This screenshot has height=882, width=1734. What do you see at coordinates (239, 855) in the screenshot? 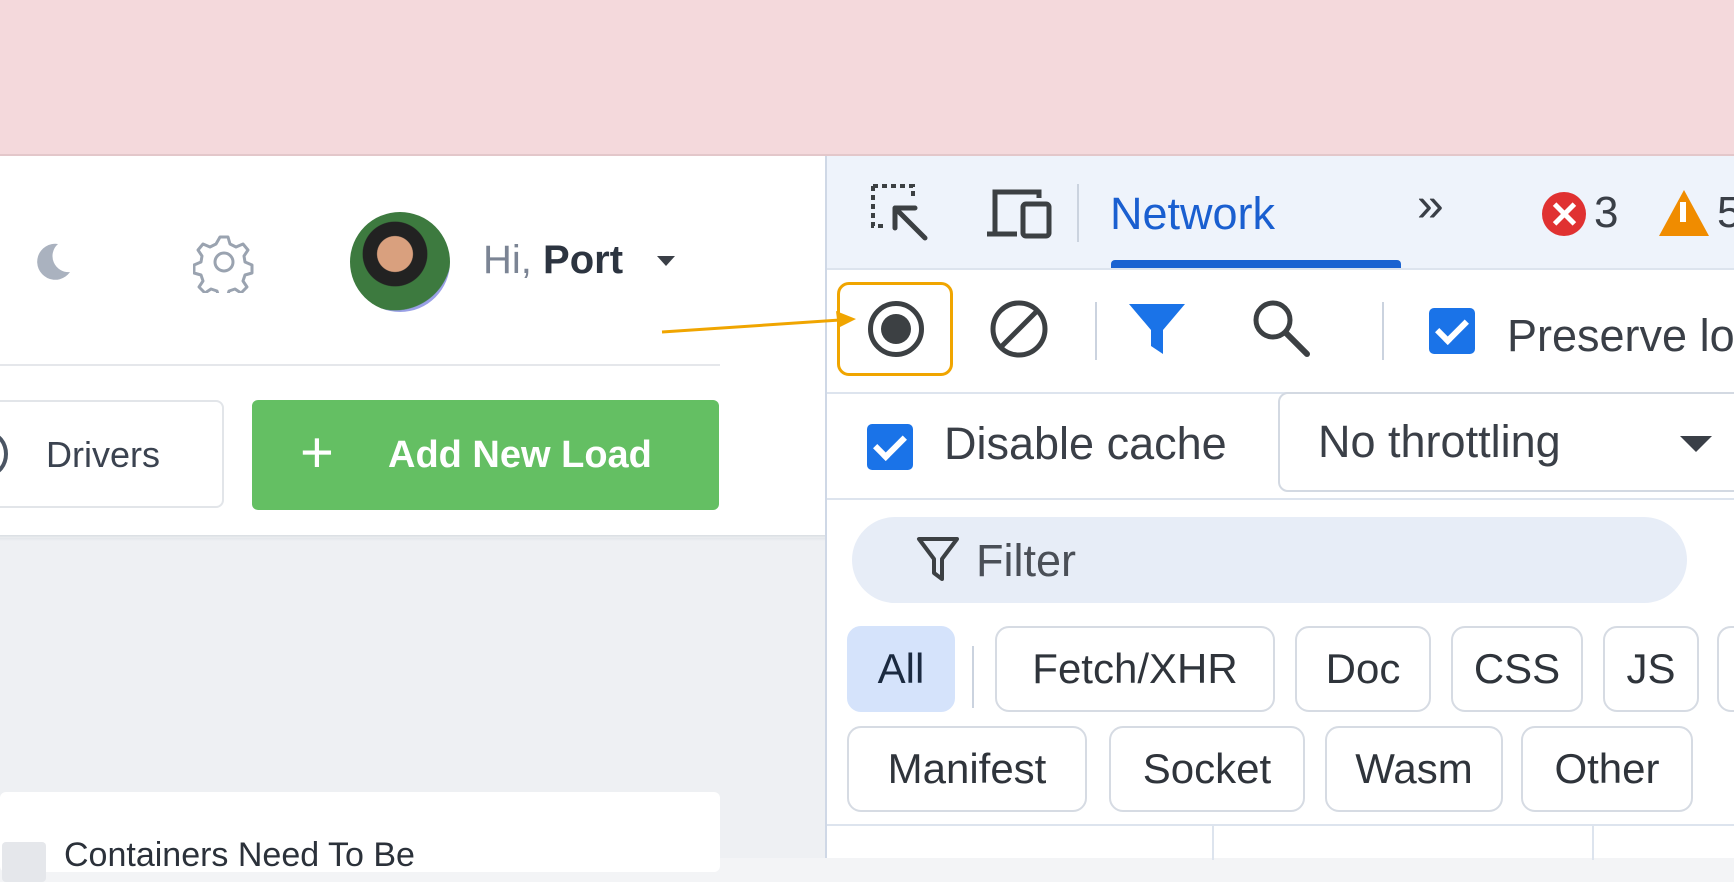
I see `card-title: Containers Need To Be` at bounding box center [239, 855].